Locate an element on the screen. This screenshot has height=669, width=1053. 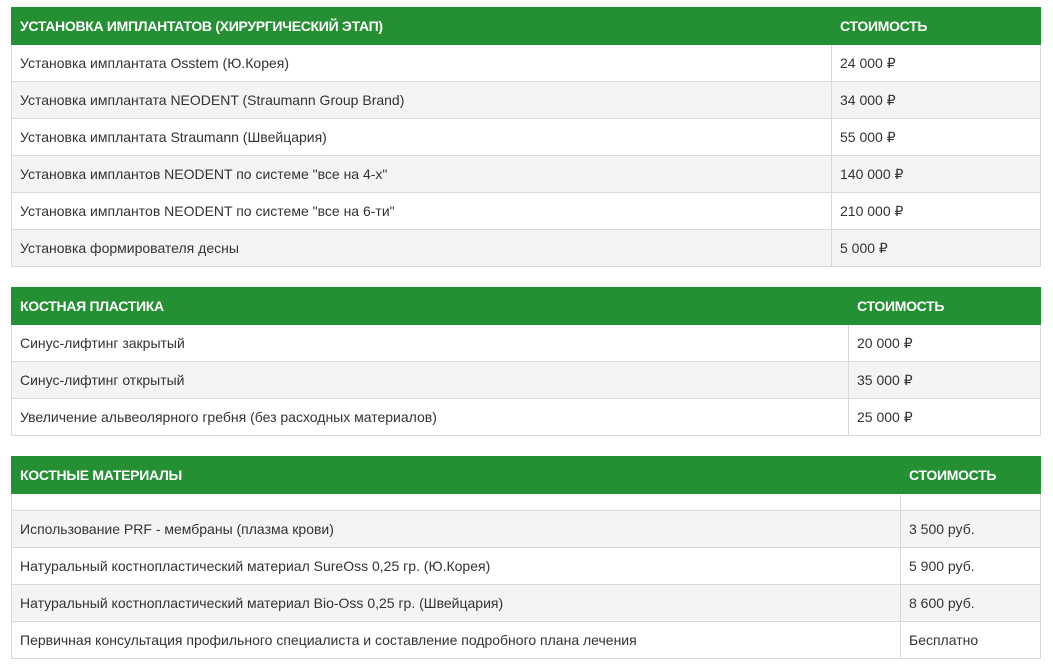
service-price: 5 900 руб. is located at coordinates (970, 566).